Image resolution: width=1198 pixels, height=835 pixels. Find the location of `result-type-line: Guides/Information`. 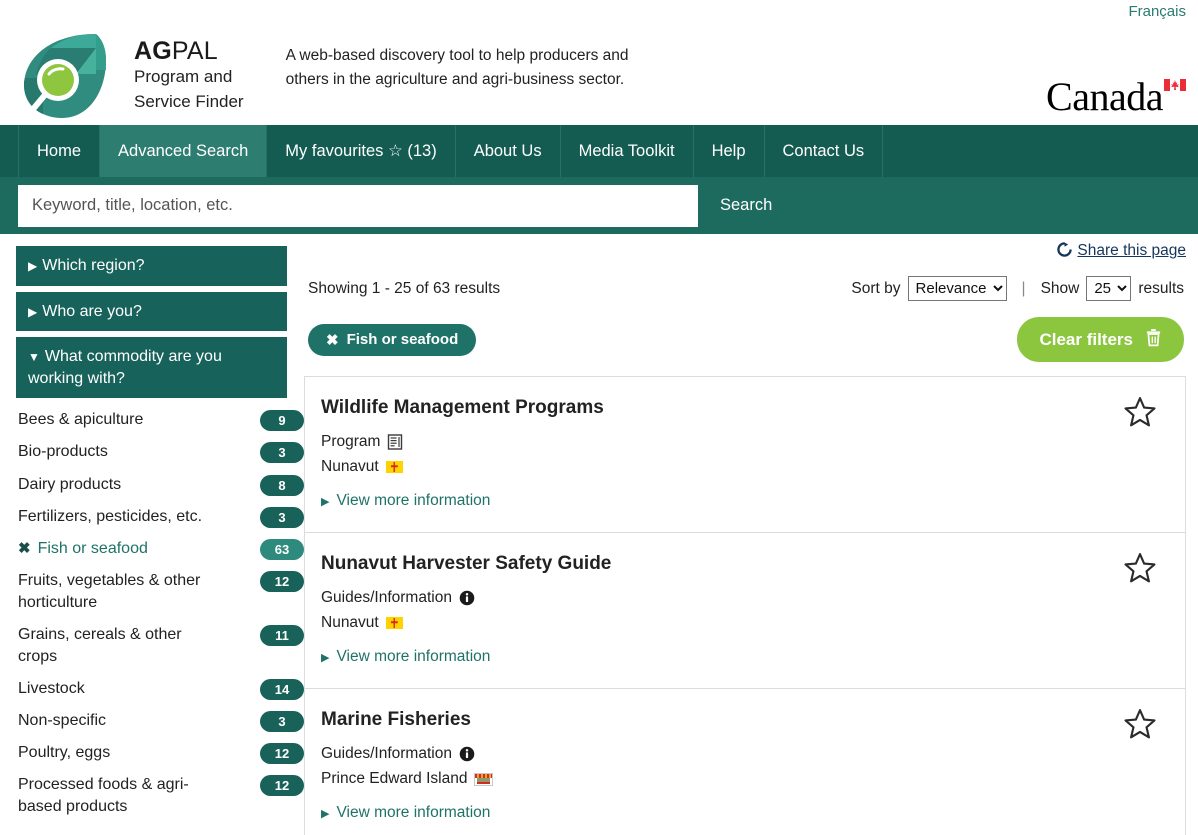

result-type-line: Guides/Information is located at coordinates (741, 598).